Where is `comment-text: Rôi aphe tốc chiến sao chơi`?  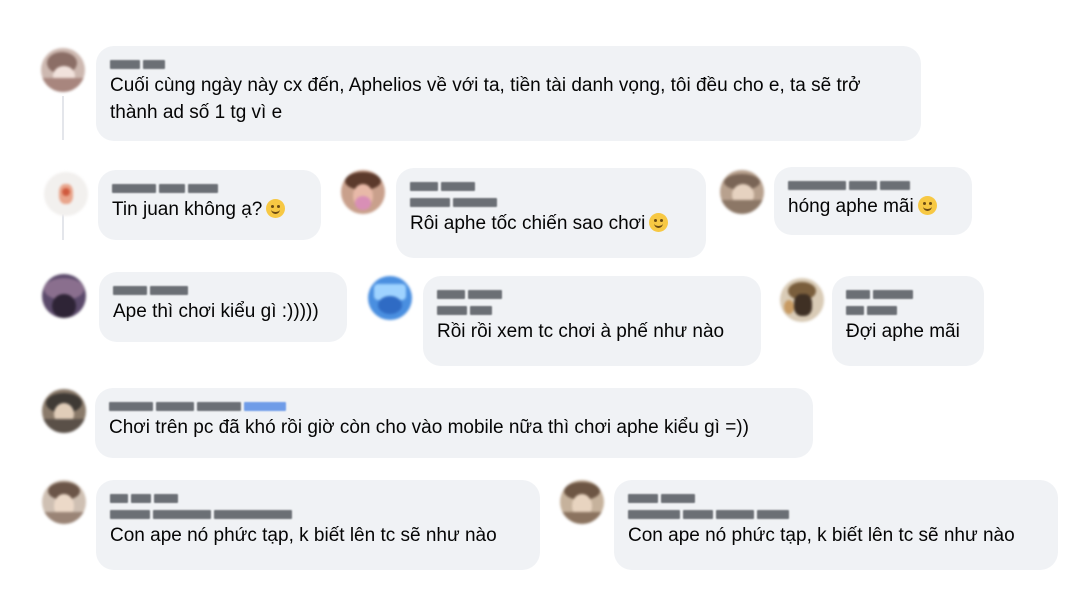 comment-text: Rôi aphe tốc chiến sao chơi is located at coordinates (528, 223).